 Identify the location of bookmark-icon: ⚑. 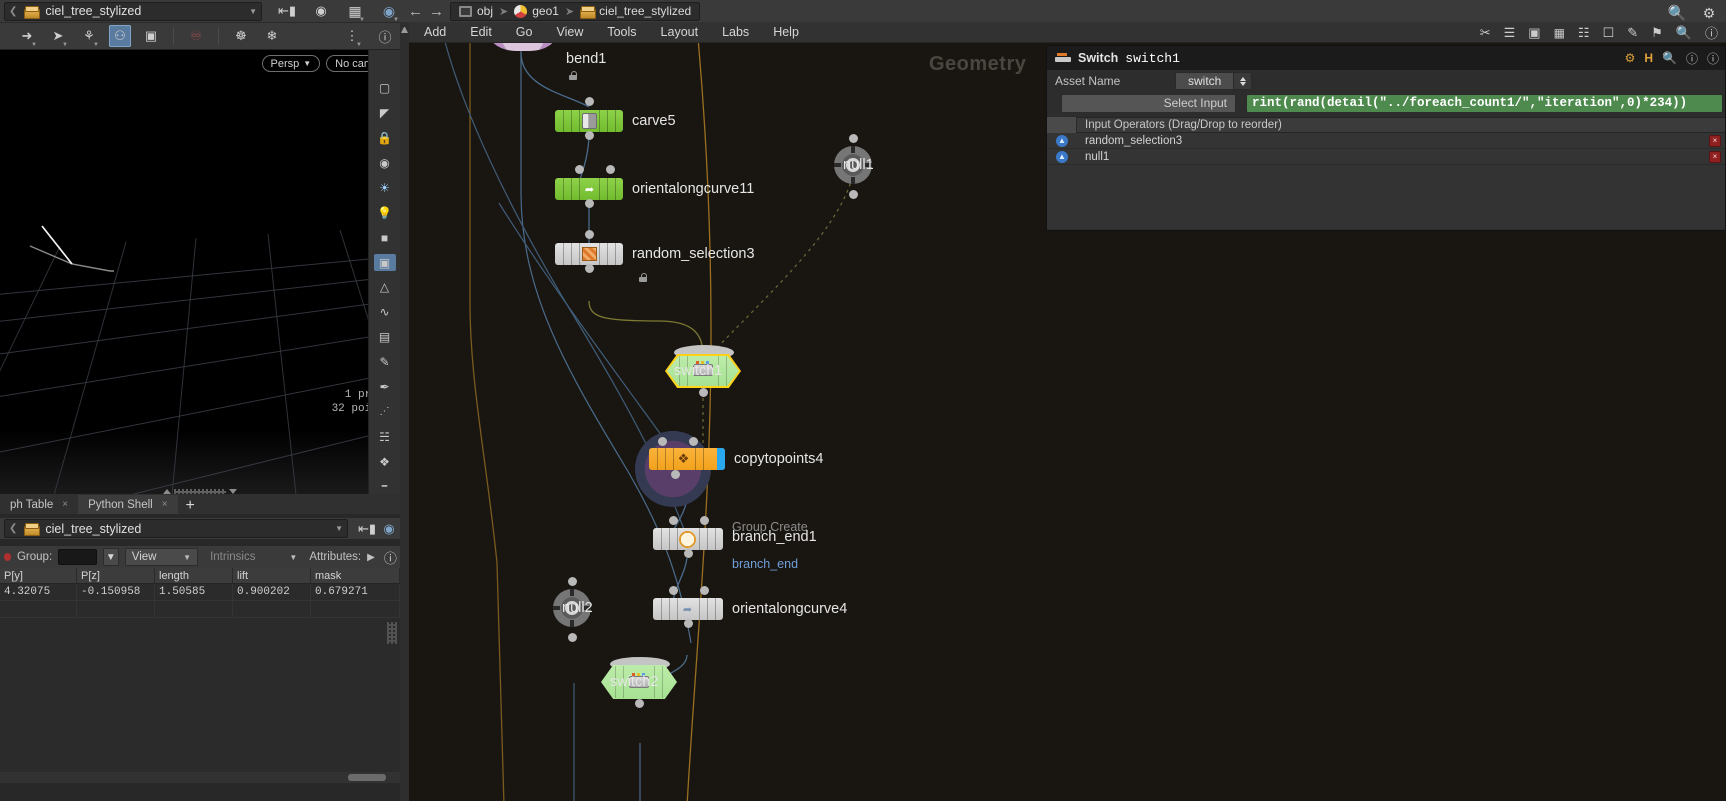
(1657, 33).